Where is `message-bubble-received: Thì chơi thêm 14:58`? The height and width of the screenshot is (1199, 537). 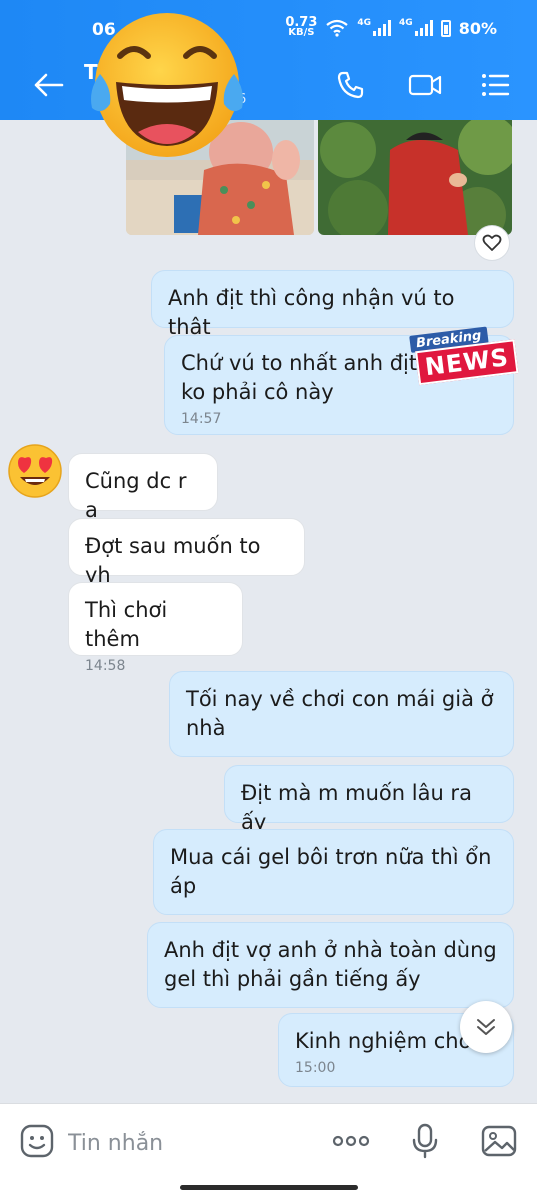
message-bubble-received: Thì chơi thêm 14:58 is located at coordinates (155, 628).